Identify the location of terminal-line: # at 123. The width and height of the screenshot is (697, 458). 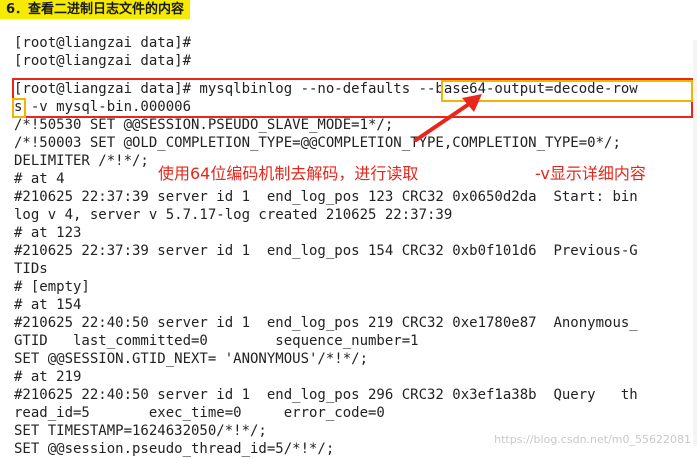
(48, 233).